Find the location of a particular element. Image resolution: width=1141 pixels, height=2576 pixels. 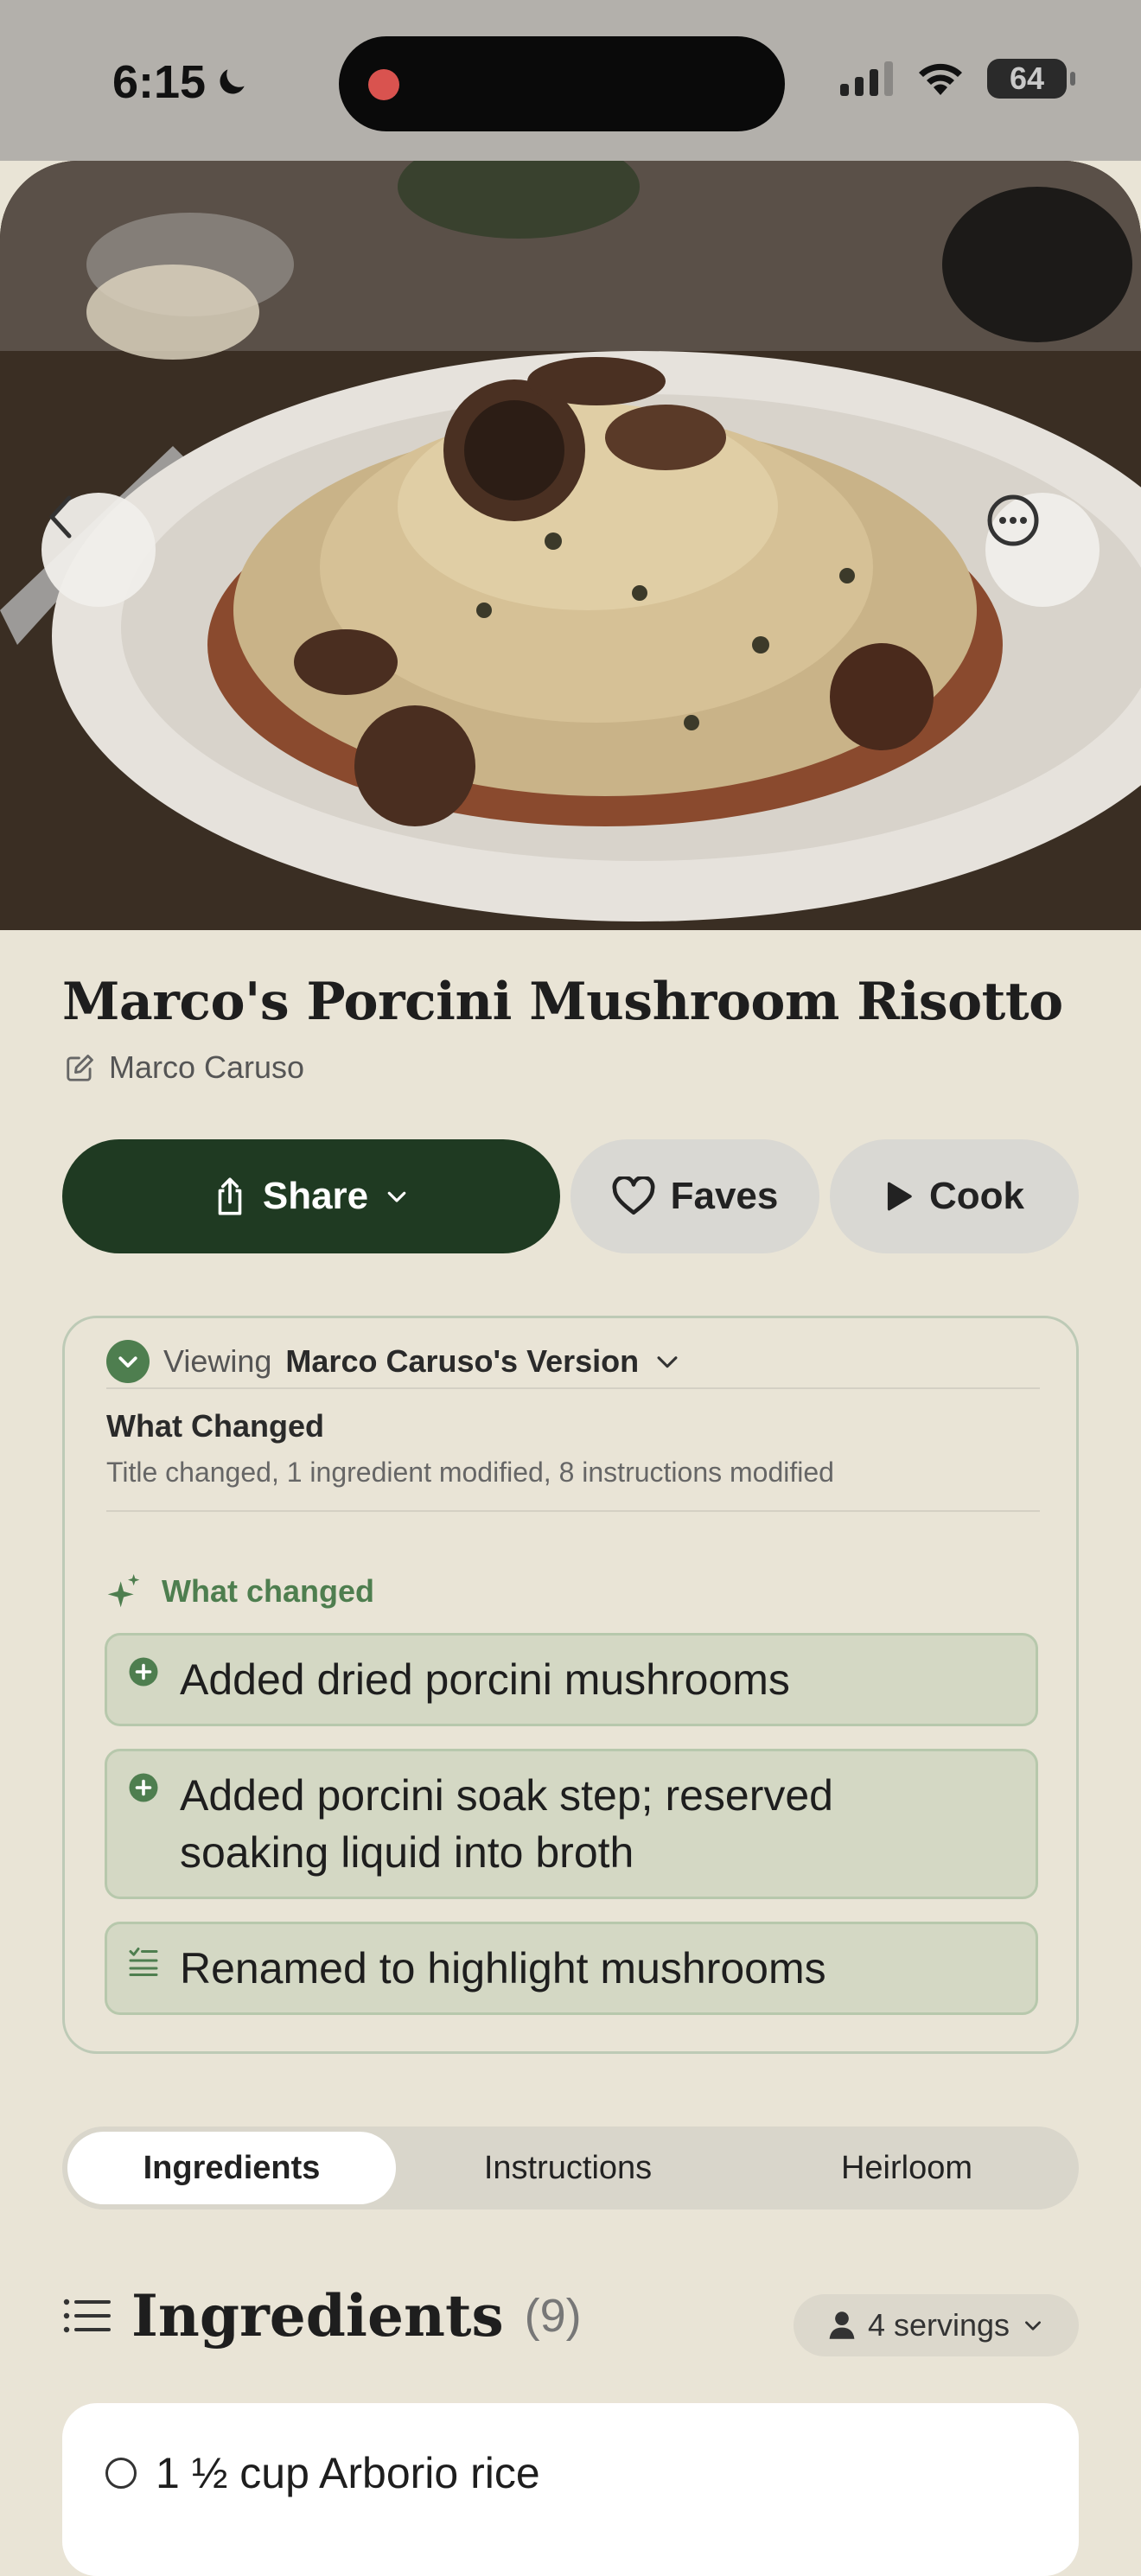

what-changed-heading: What Changed is located at coordinates (215, 1426).